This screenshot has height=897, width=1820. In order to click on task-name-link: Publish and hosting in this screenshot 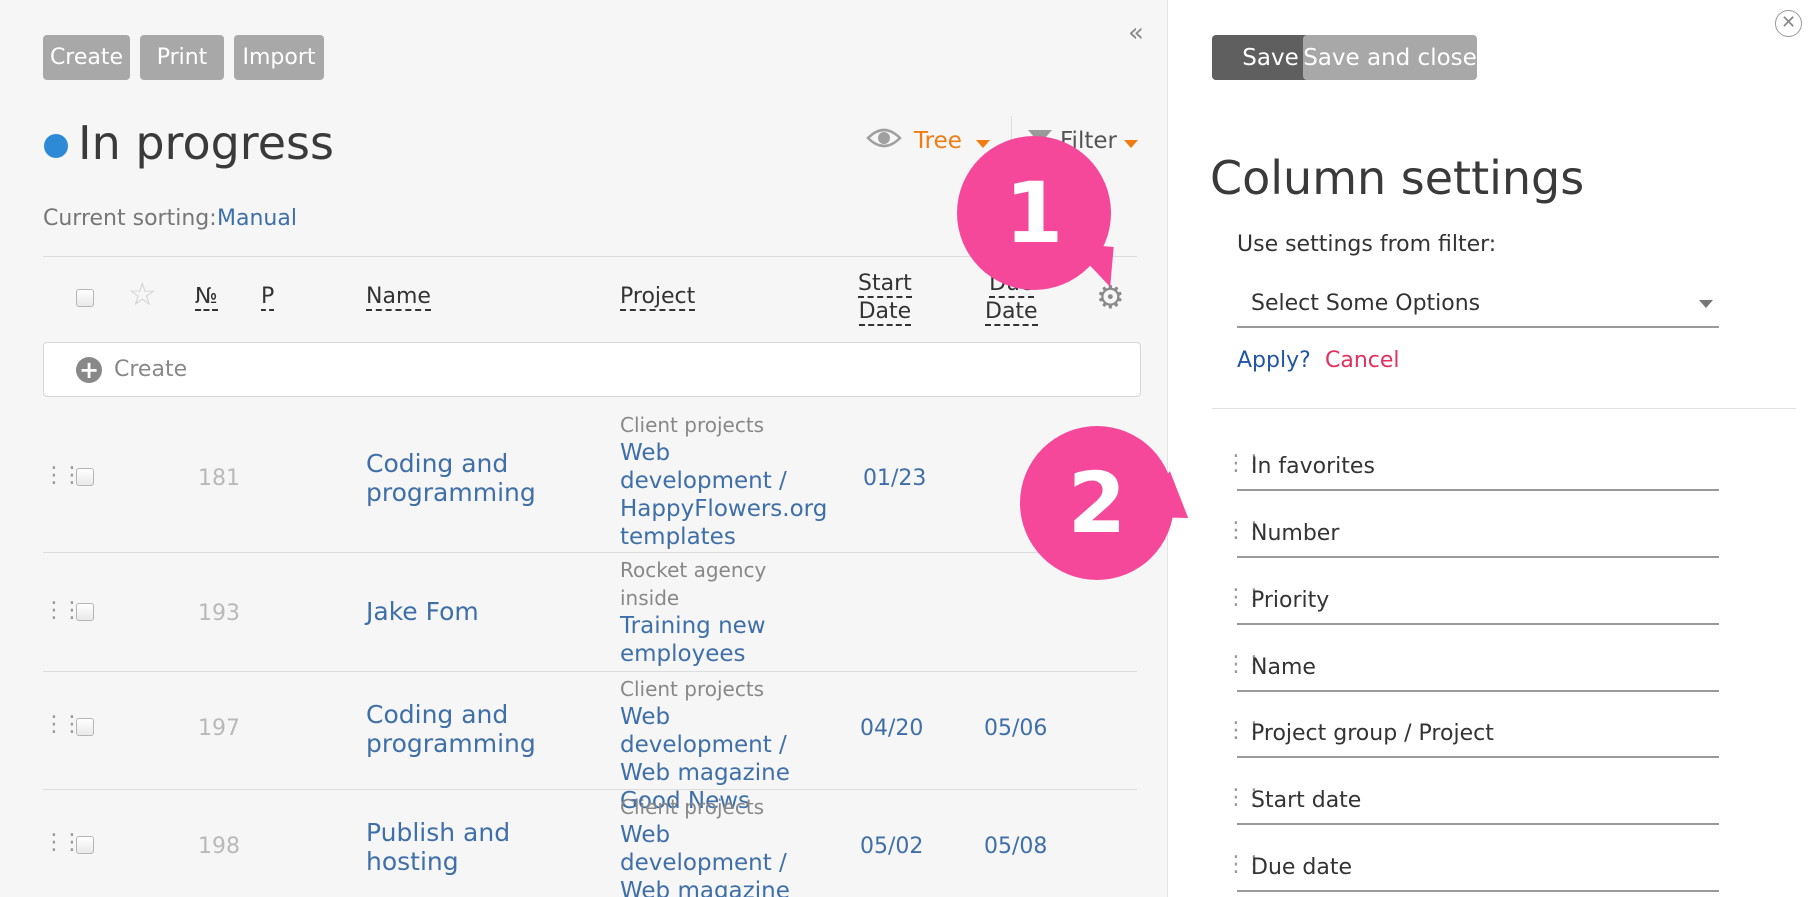, I will do `click(461, 847)`.